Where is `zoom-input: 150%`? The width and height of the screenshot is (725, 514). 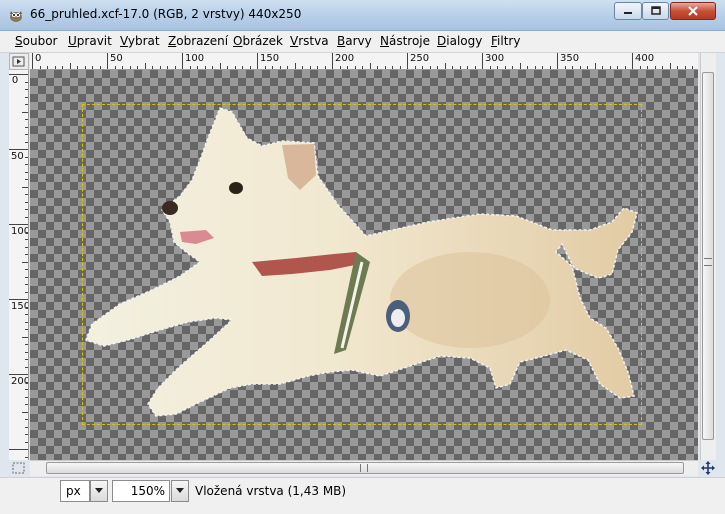
zoom-input: 150% is located at coordinates (141, 491).